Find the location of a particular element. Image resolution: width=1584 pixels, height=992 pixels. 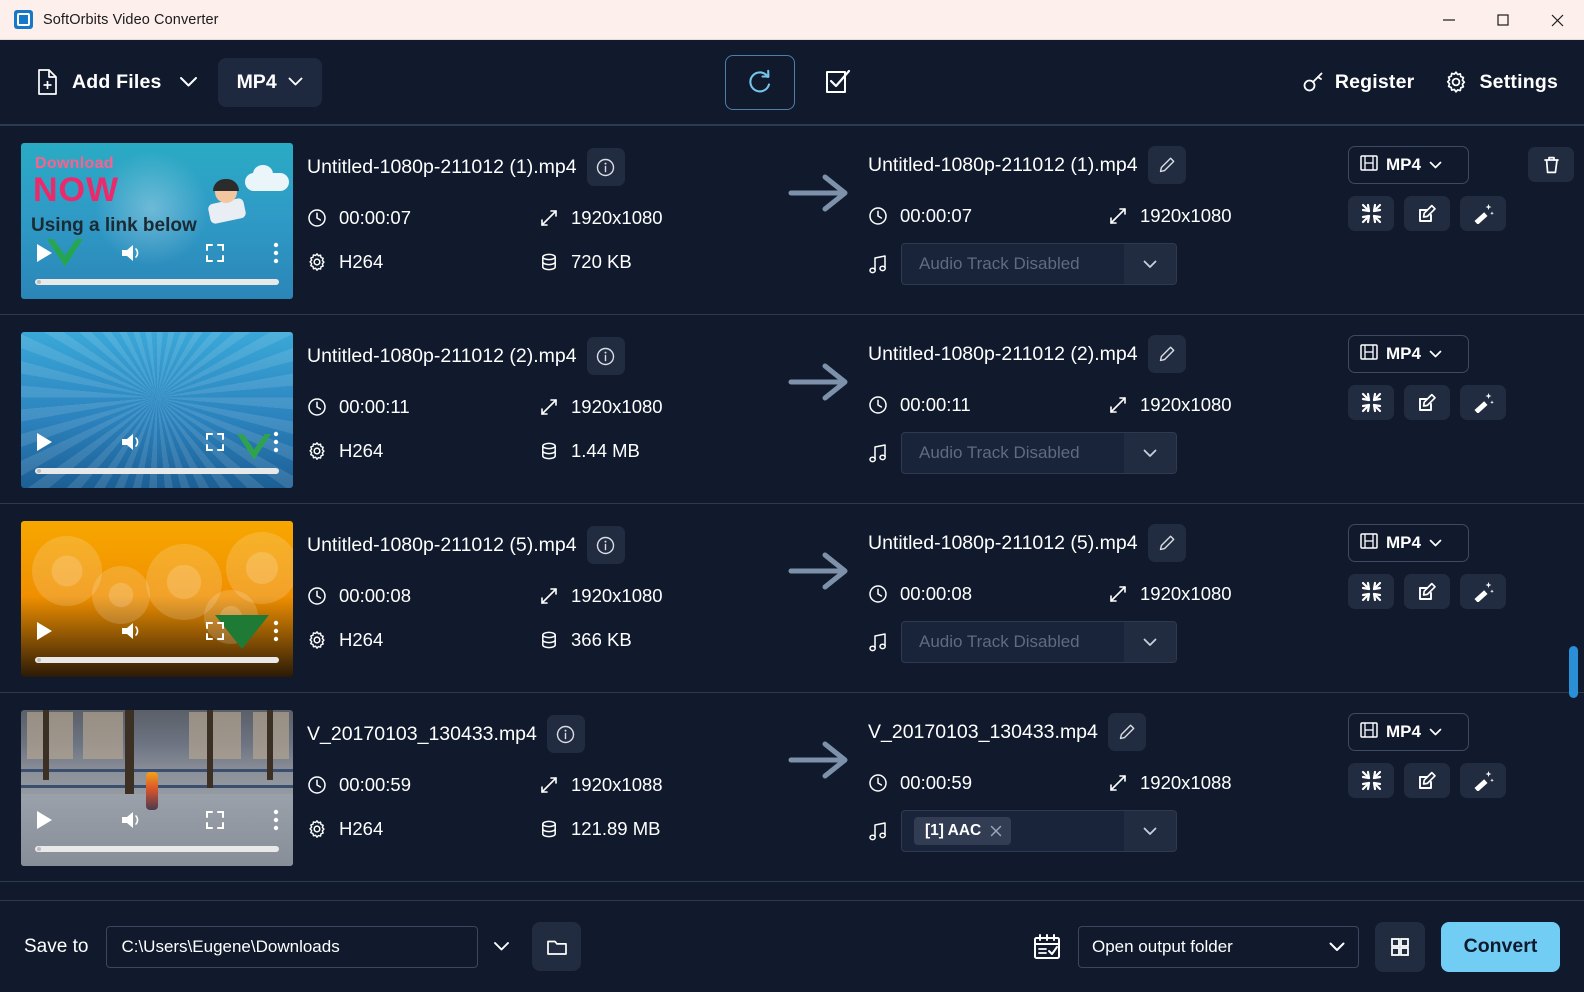

delete-button is located at coordinates (1551, 164).